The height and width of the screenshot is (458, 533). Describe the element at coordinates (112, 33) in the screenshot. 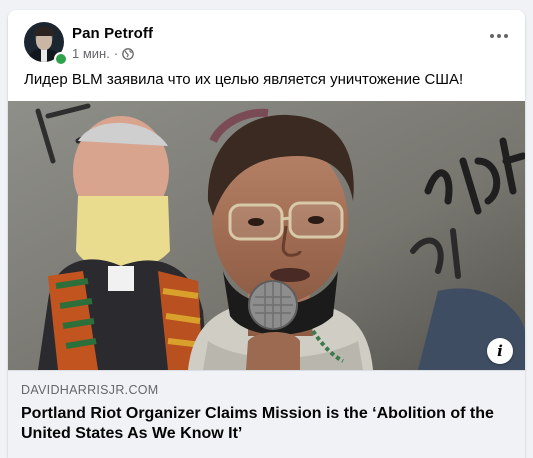

I see `author-name: Pan Petroff` at that location.